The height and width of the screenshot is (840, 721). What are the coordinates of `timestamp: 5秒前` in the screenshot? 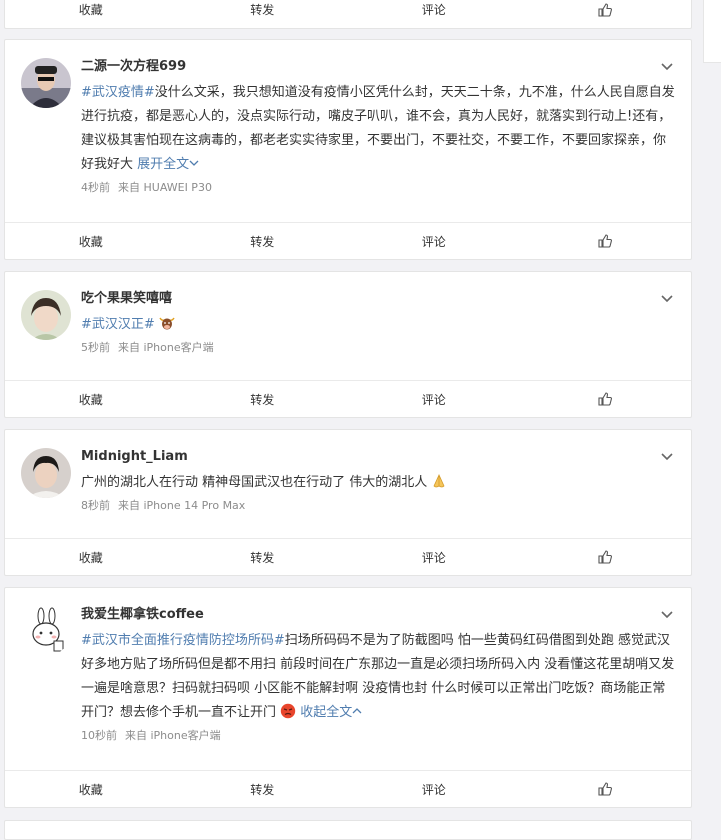 It's located at (95, 347).